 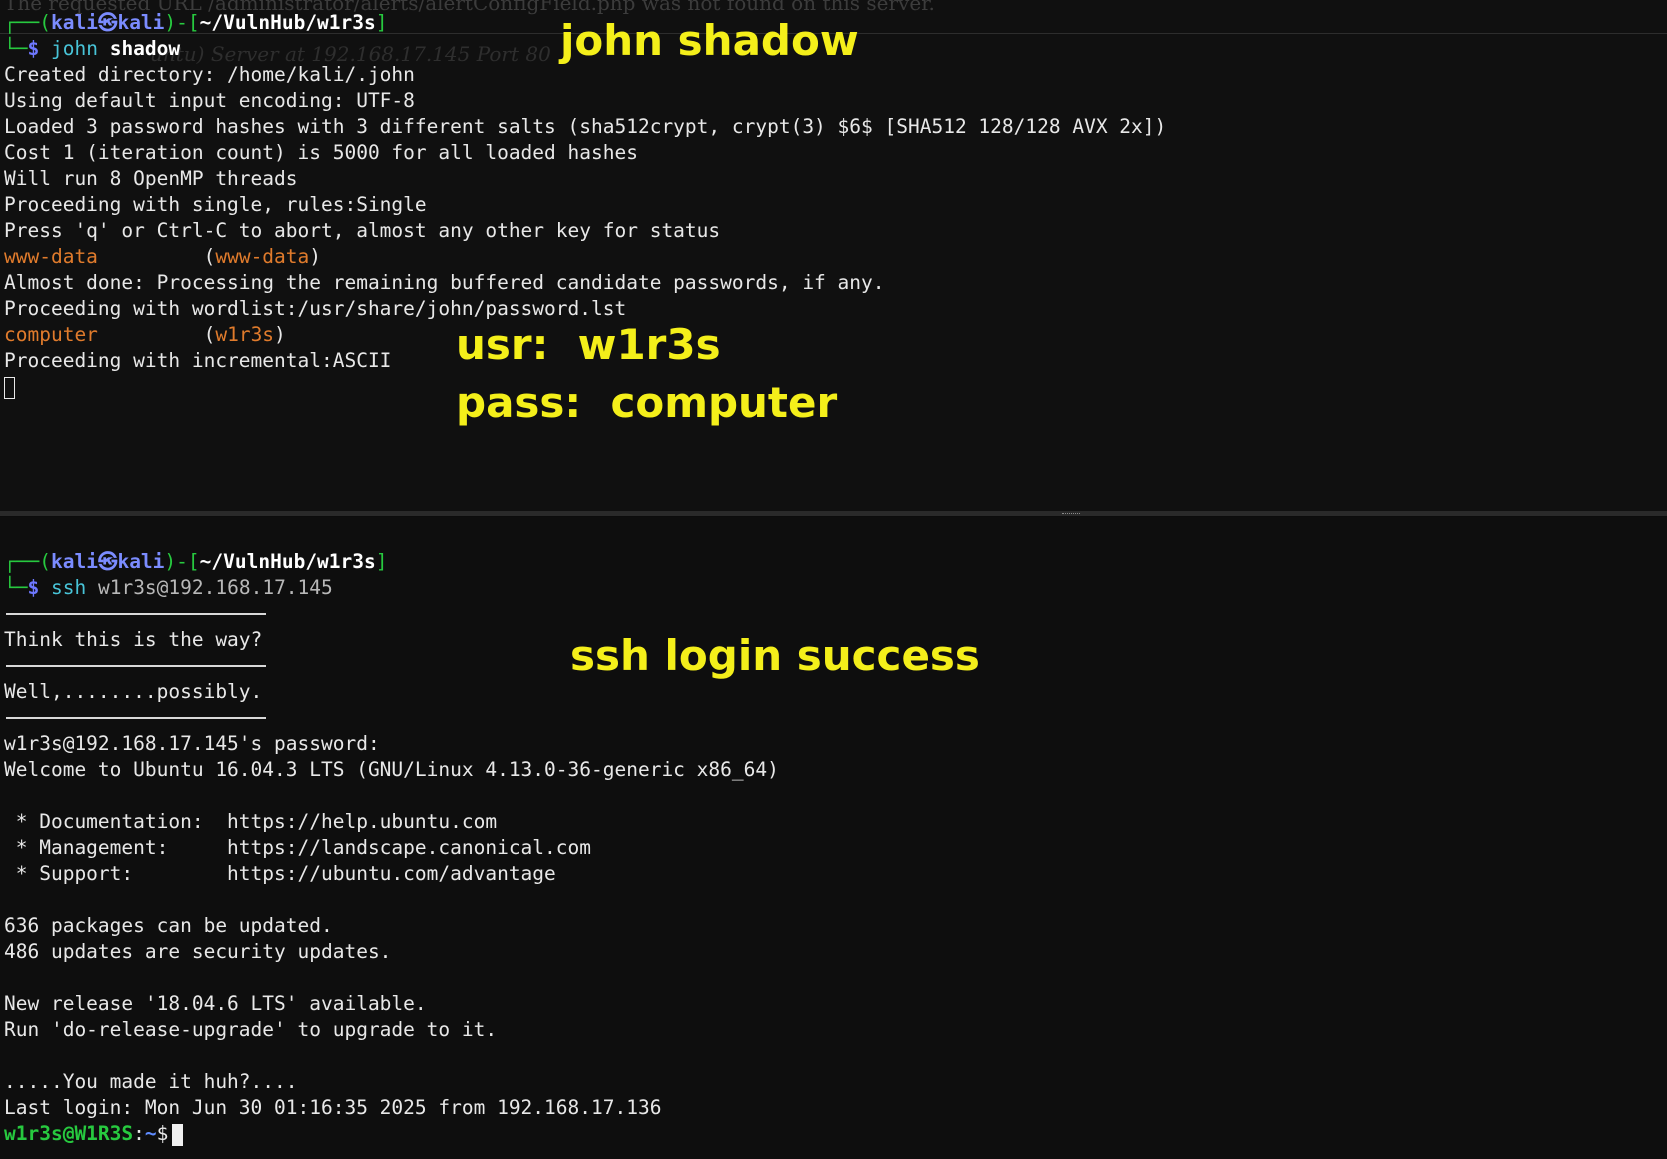 What do you see at coordinates (133, 639) in the screenshot?
I see `banner-line: Think this is the way?` at bounding box center [133, 639].